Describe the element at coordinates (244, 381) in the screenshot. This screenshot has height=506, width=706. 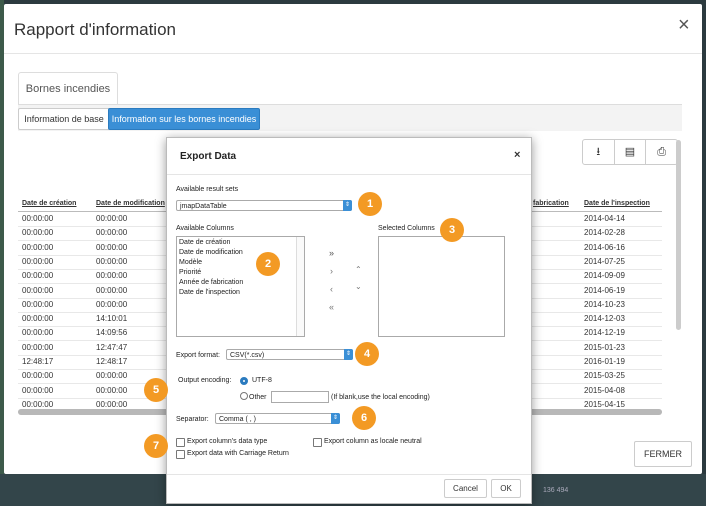
I see `utf8-radio` at that location.